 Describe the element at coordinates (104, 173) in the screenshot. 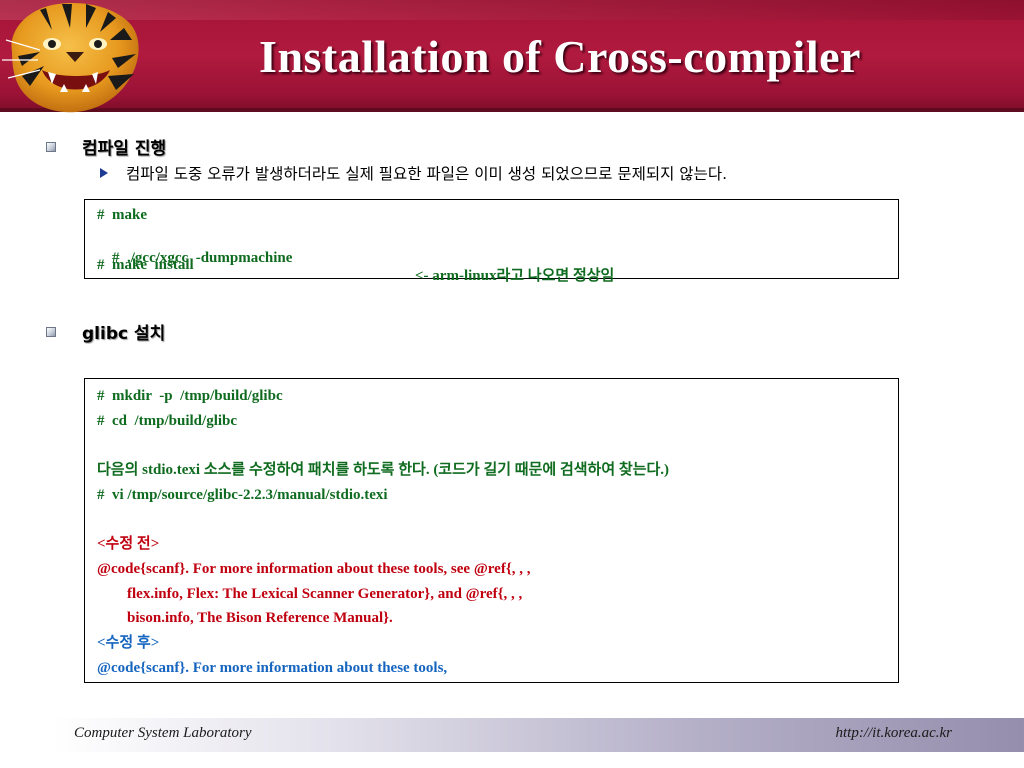

I see `triangle-bullet-icon` at that location.